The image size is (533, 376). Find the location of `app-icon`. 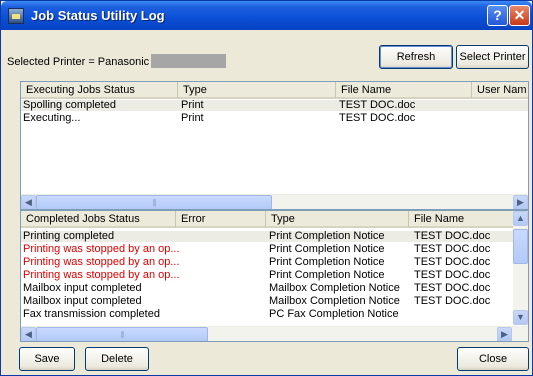

app-icon is located at coordinates (16, 16).